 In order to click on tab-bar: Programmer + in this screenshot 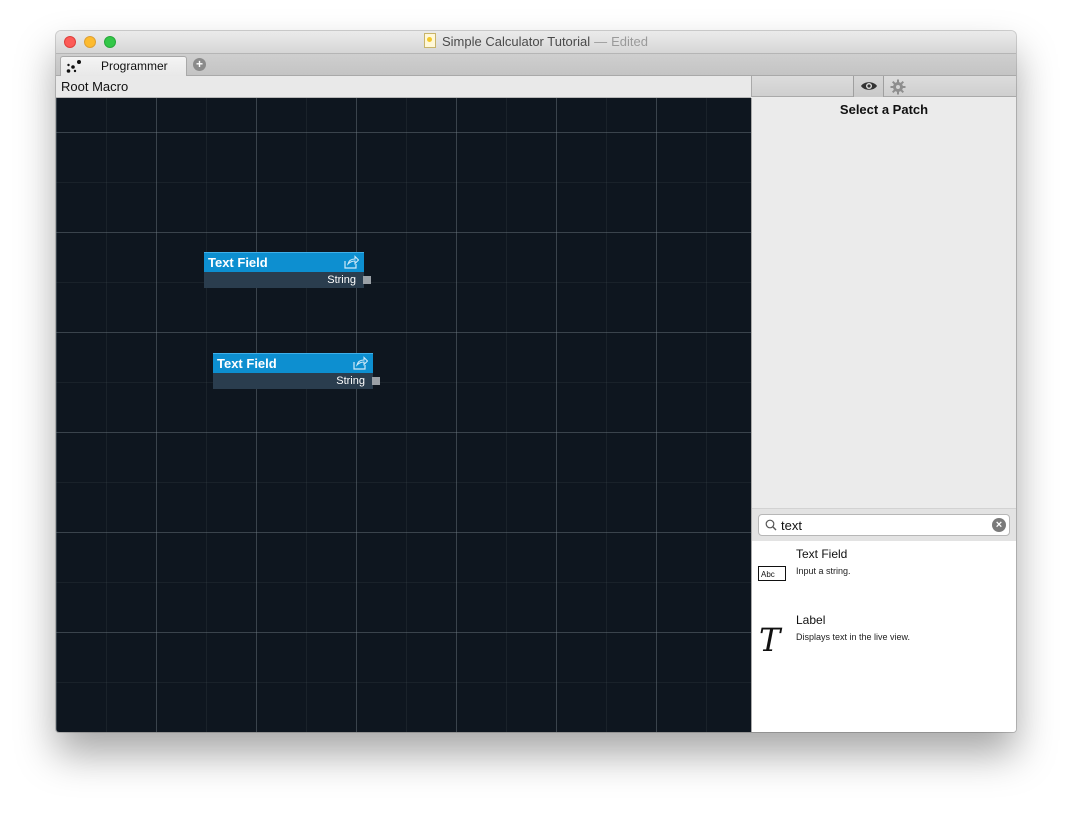, I will do `click(536, 65)`.